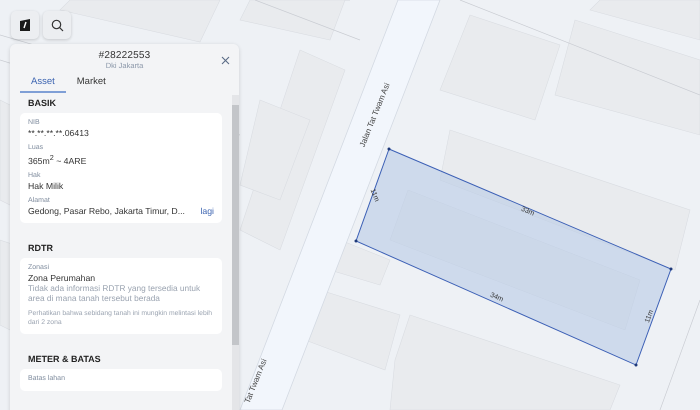 The width and height of the screenshot is (700, 410). I want to click on close-icon, so click(225, 60).